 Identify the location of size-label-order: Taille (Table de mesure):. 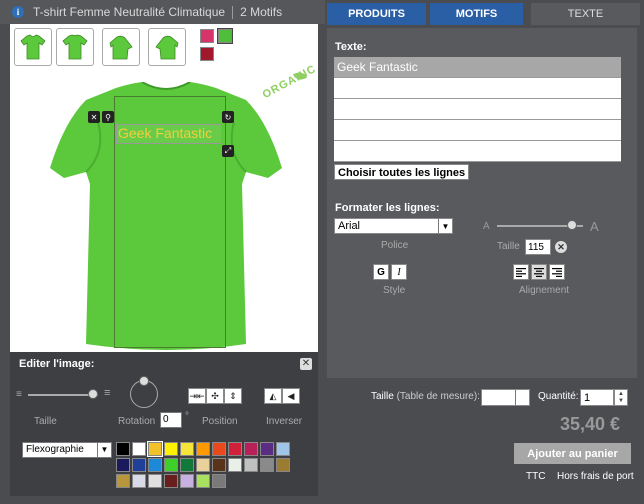
(425, 396).